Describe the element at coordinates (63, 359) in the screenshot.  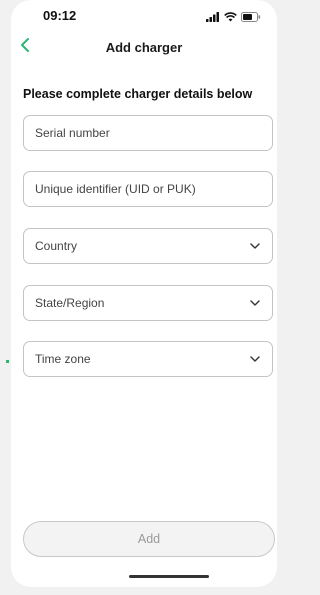
I see `time-zone-select-label: Time zone` at that location.